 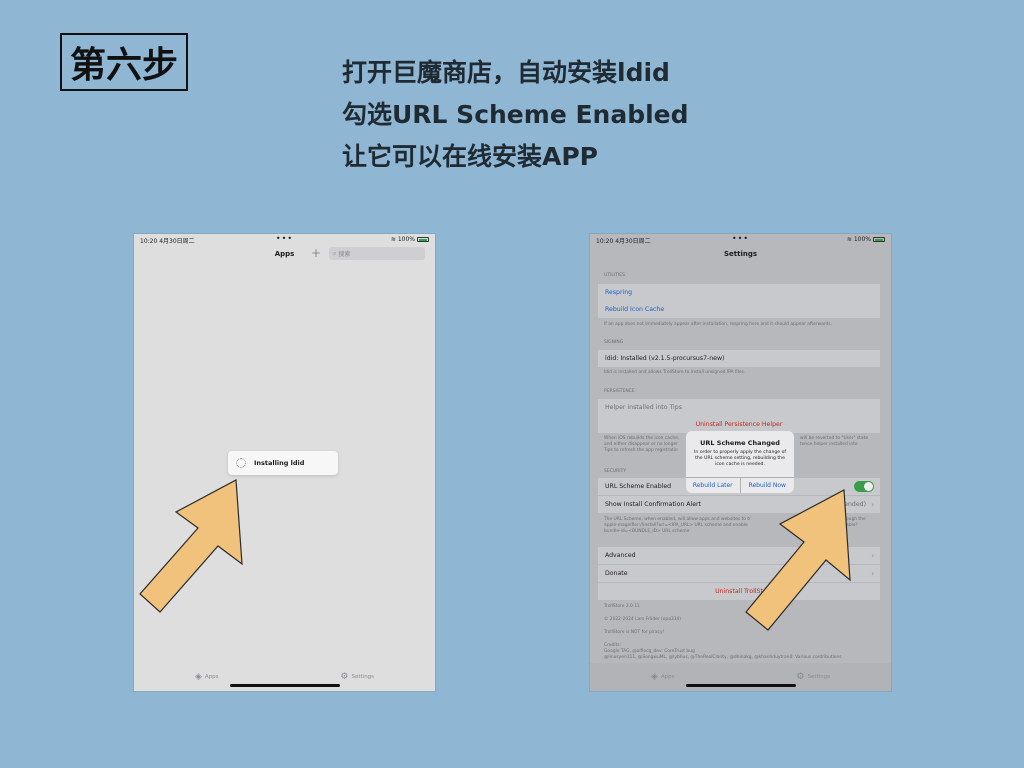 I want to click on add-icon: +, so click(x=316, y=253).